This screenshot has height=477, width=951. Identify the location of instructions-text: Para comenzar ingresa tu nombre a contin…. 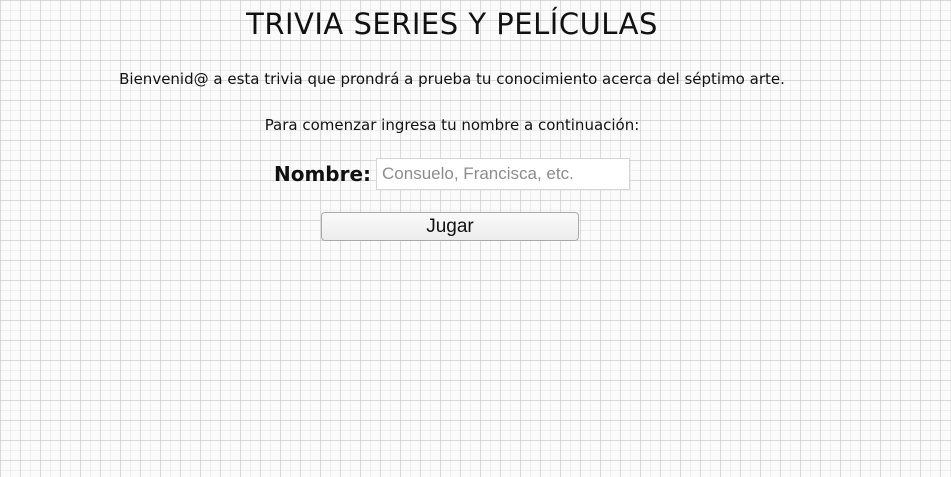
(452, 125).